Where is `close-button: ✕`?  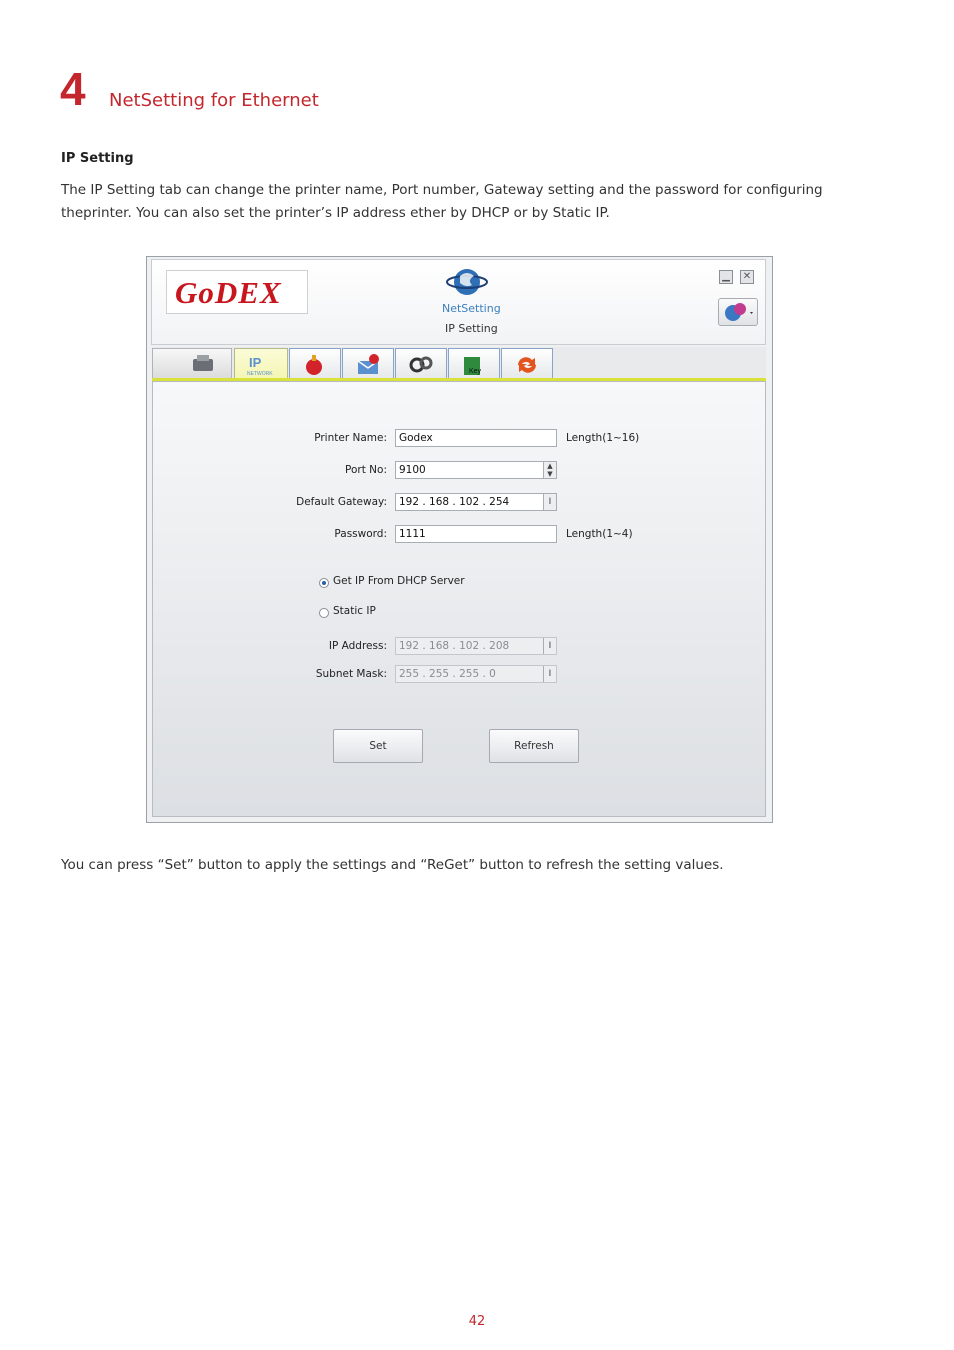
close-button: ✕ is located at coordinates (747, 277).